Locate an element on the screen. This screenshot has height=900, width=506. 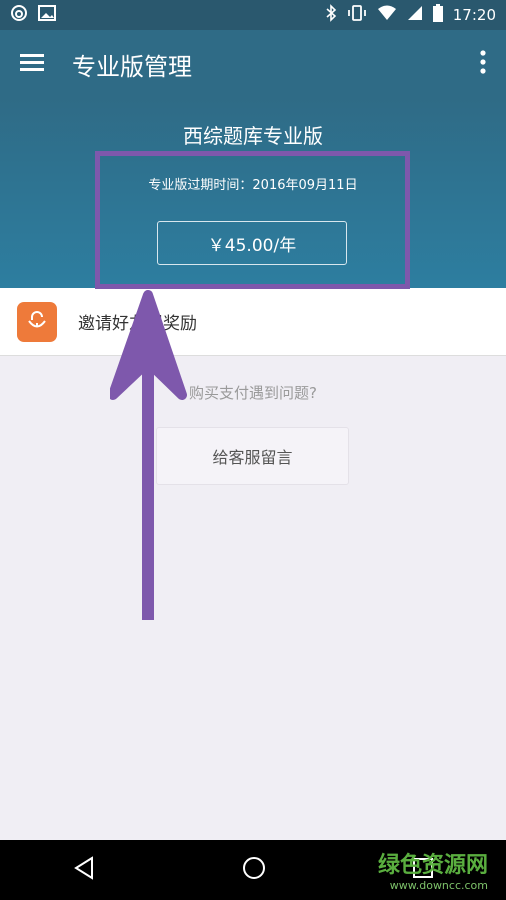
wifi-icon is located at coordinates (387, 15).